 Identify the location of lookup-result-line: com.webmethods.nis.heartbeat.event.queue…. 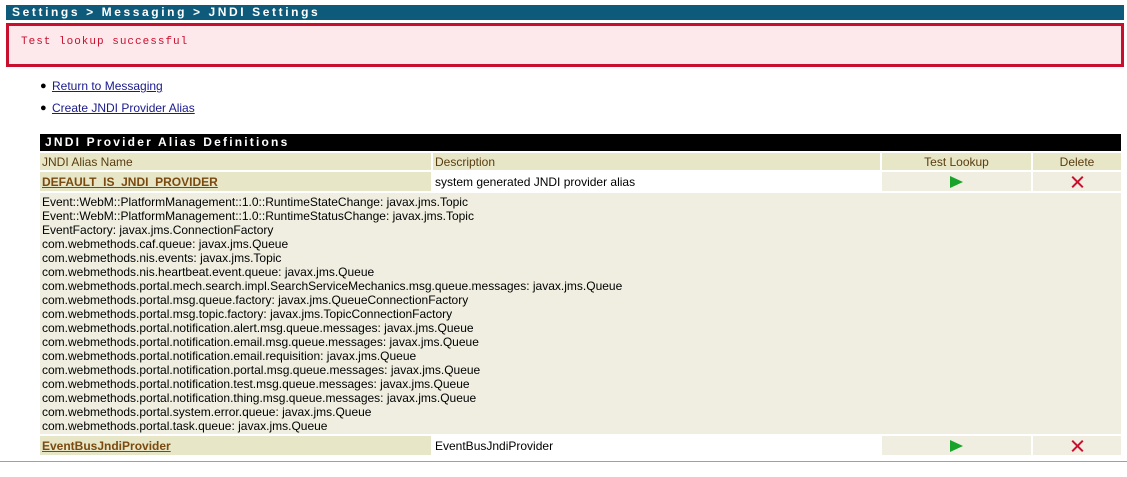
(208, 272).